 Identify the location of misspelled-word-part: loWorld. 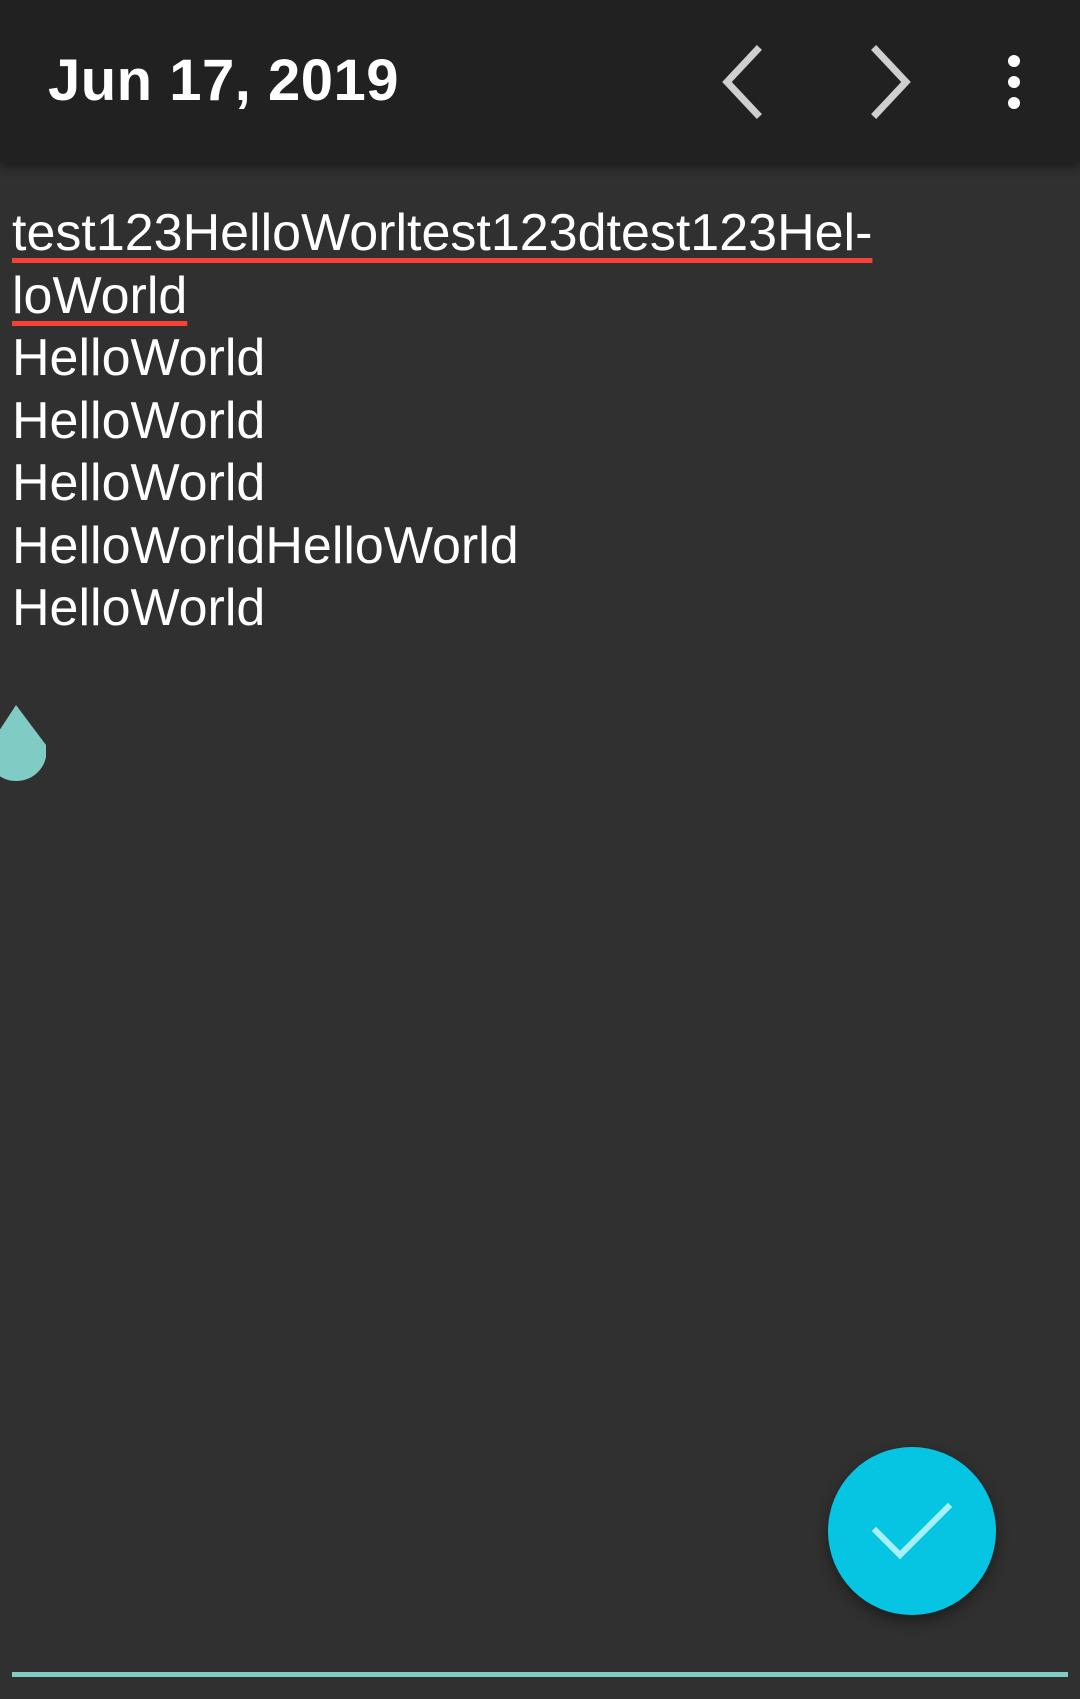
(99, 296).